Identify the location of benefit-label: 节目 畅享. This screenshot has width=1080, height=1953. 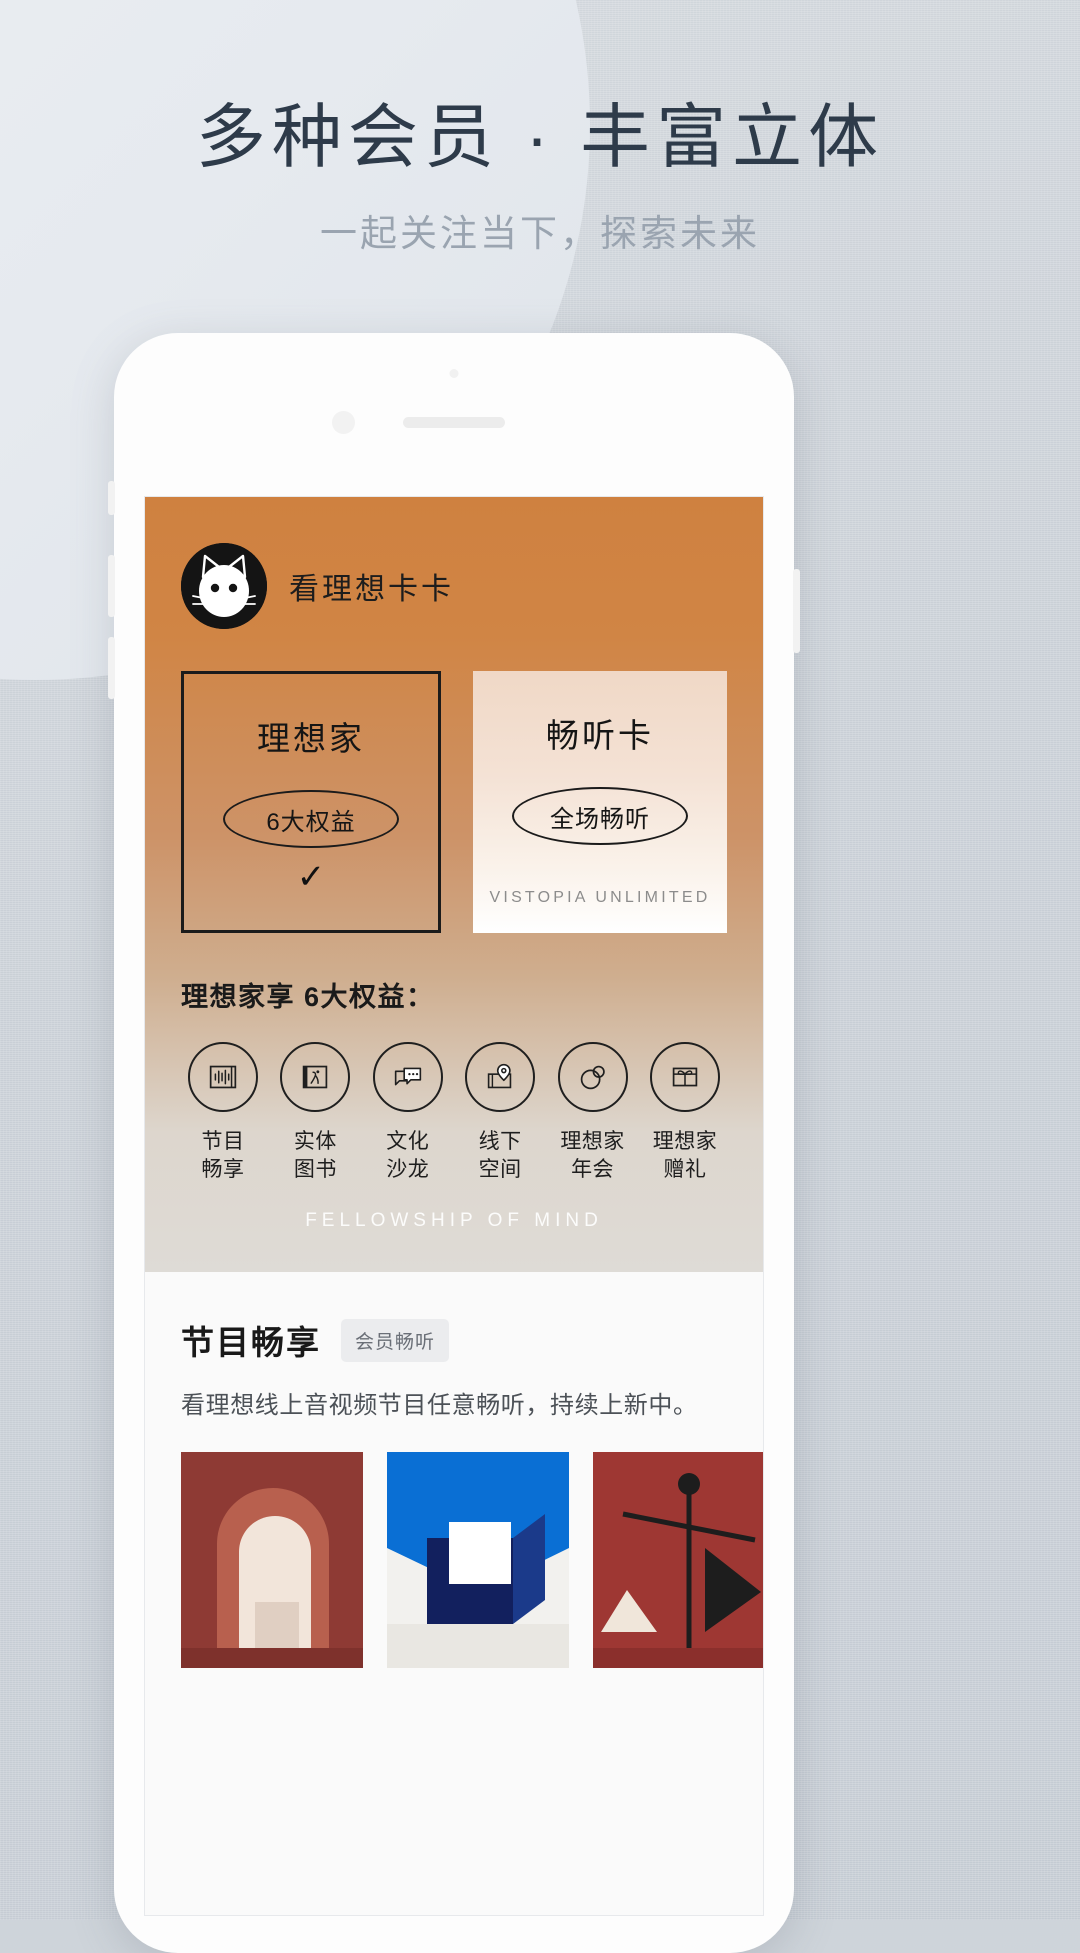
(223, 1156).